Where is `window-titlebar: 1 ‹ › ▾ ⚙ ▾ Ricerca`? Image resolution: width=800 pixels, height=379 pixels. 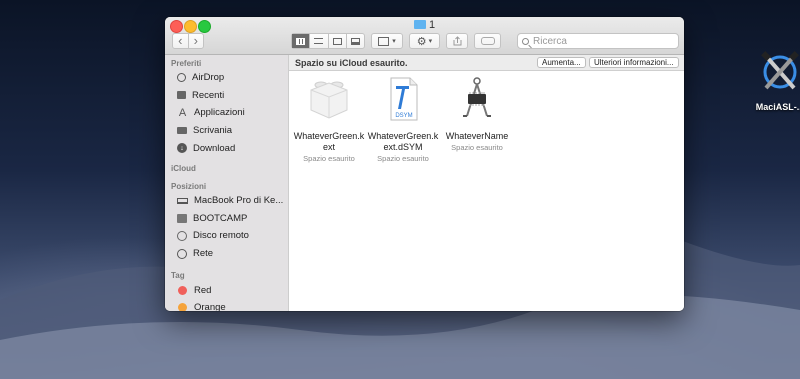 window-titlebar: 1 ‹ › ▾ ⚙ ▾ Ricerca is located at coordinates (424, 36).